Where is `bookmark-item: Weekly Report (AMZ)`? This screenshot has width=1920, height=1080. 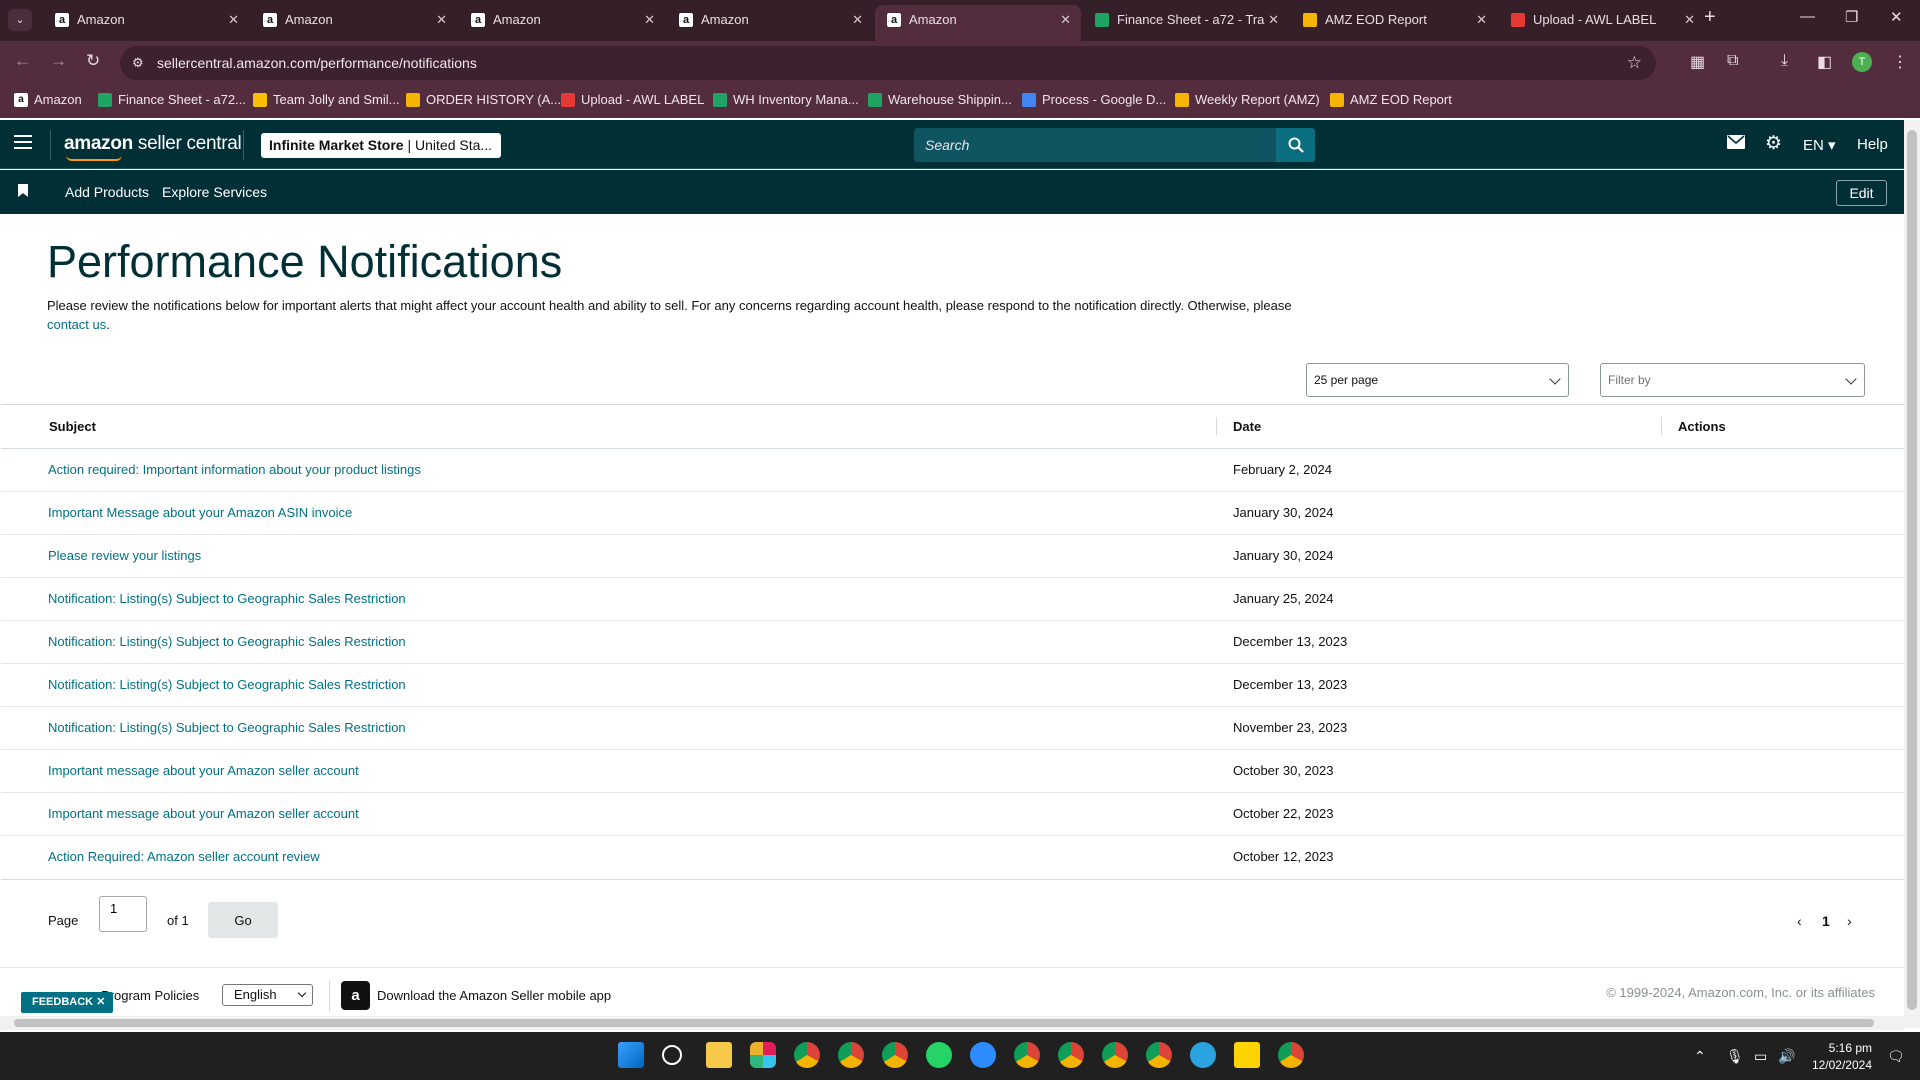
bookmark-item: Weekly Report (AMZ) is located at coordinates (1247, 99).